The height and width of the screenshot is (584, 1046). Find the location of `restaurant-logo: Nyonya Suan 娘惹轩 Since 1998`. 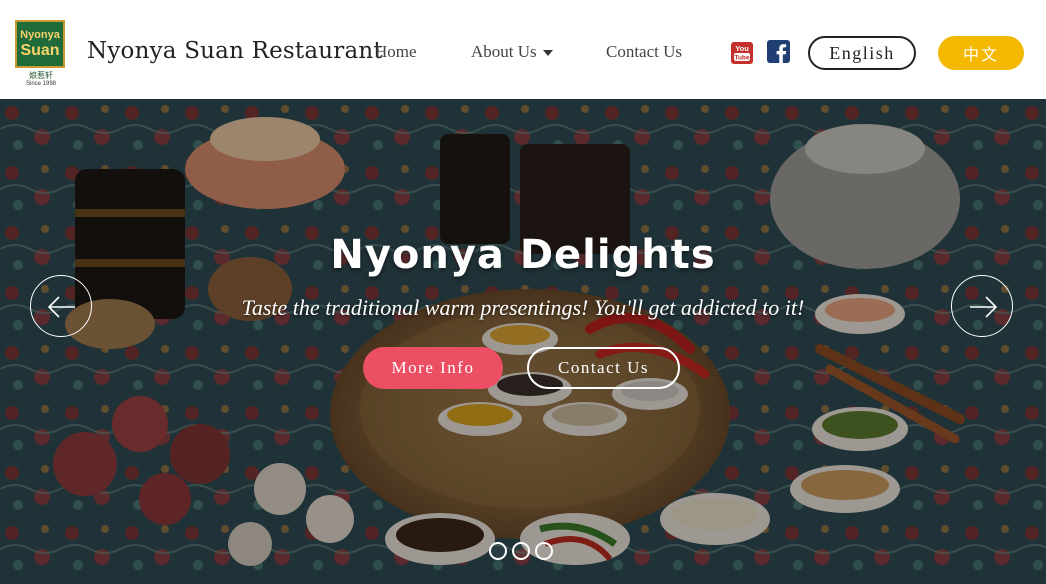

restaurant-logo: Nyonya Suan 娘惹轩 Since 1998 is located at coordinates (41, 53).